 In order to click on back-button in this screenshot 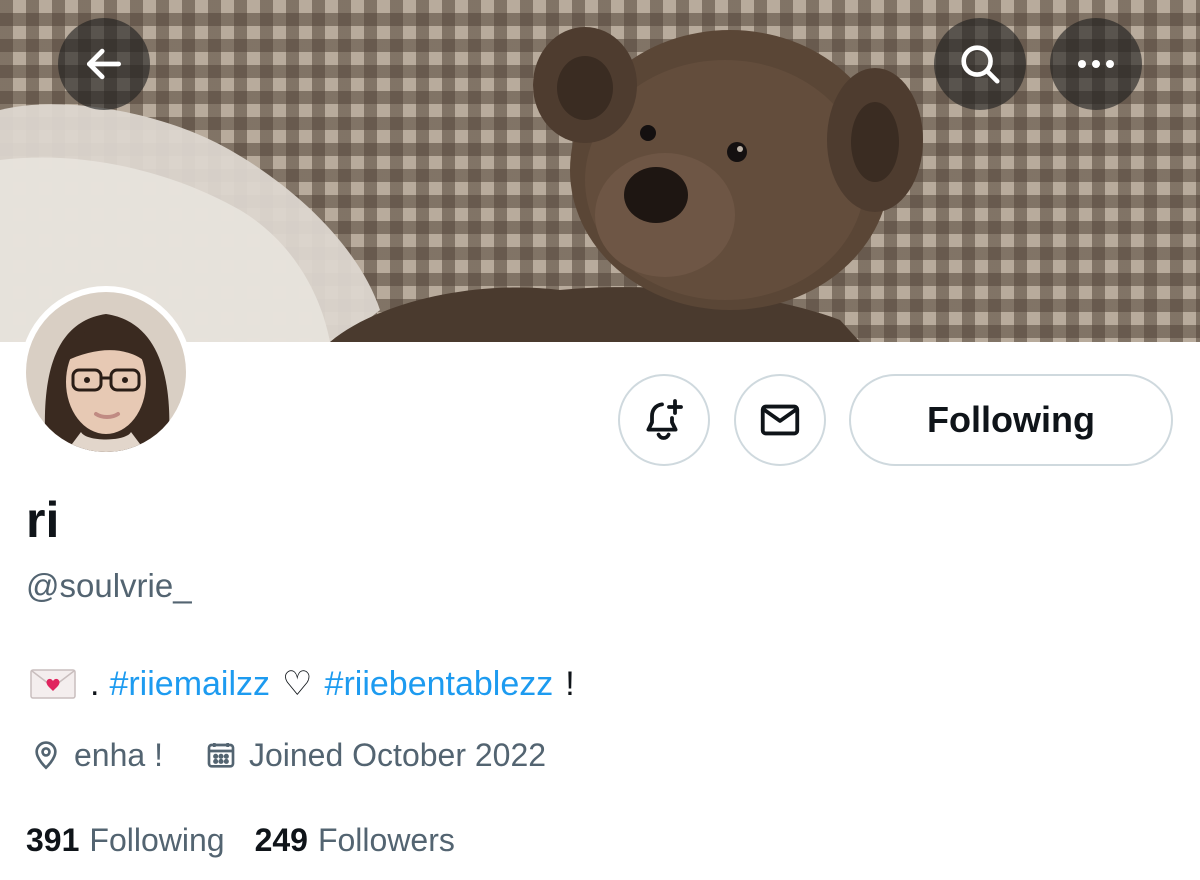, I will do `click(104, 64)`.